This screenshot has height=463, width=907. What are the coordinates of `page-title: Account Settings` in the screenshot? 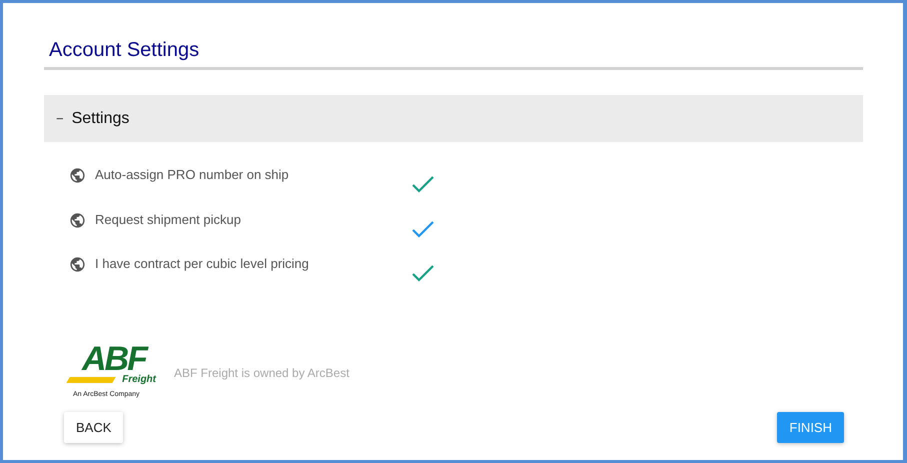 It's located at (124, 50).